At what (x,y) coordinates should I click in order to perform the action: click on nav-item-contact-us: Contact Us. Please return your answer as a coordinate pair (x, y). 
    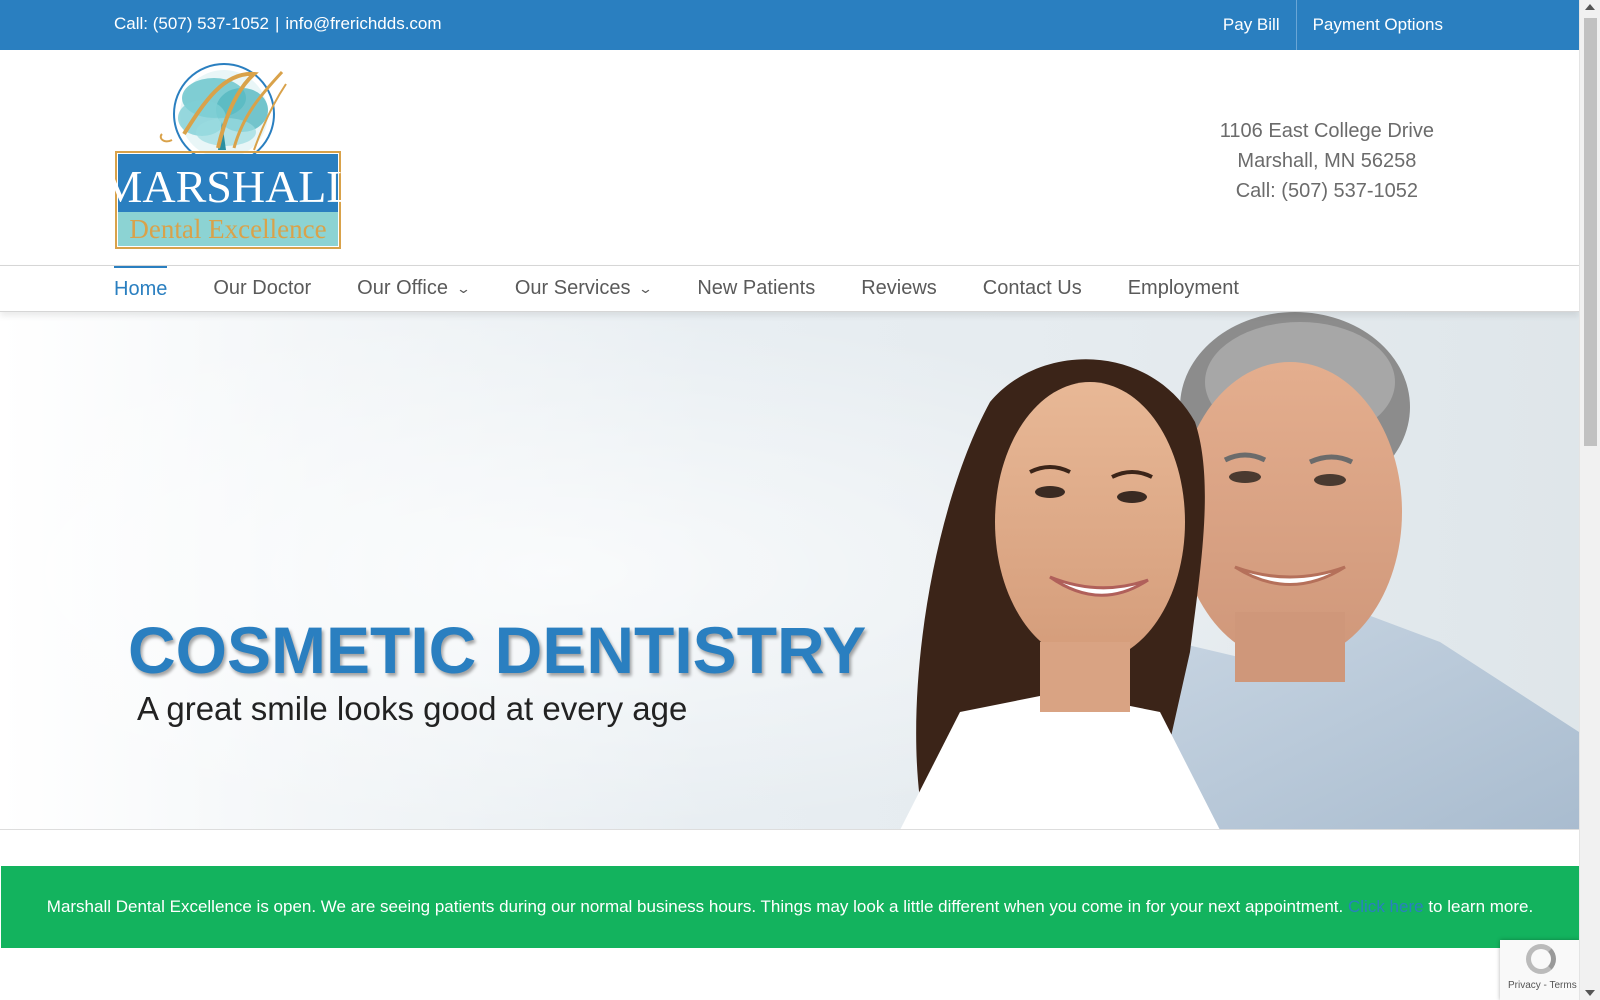
    Looking at the image, I should click on (1032, 289).